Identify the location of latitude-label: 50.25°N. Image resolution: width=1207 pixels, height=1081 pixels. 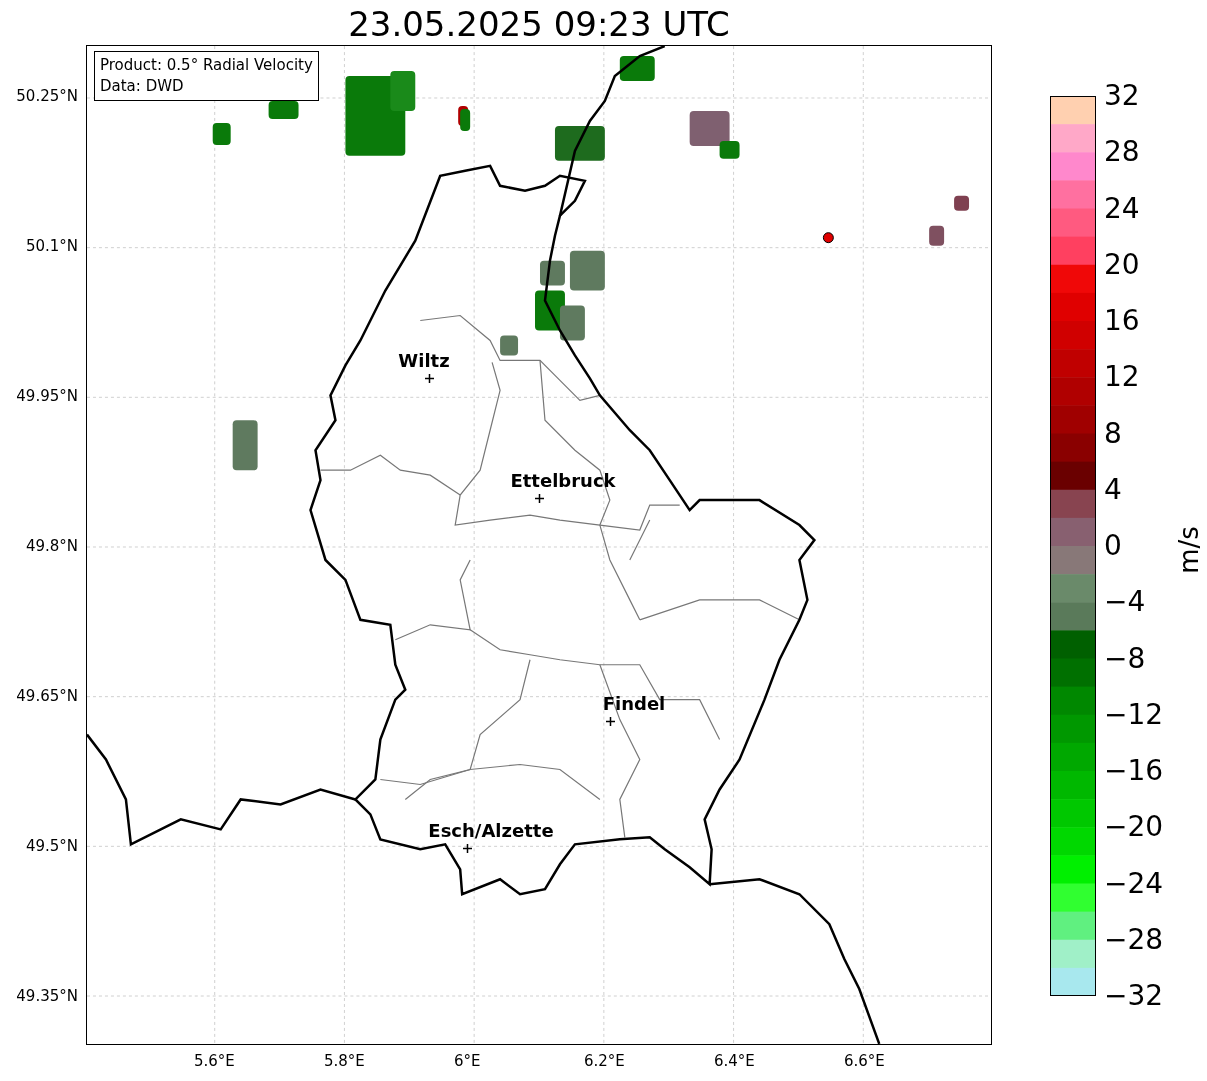
(47, 96).